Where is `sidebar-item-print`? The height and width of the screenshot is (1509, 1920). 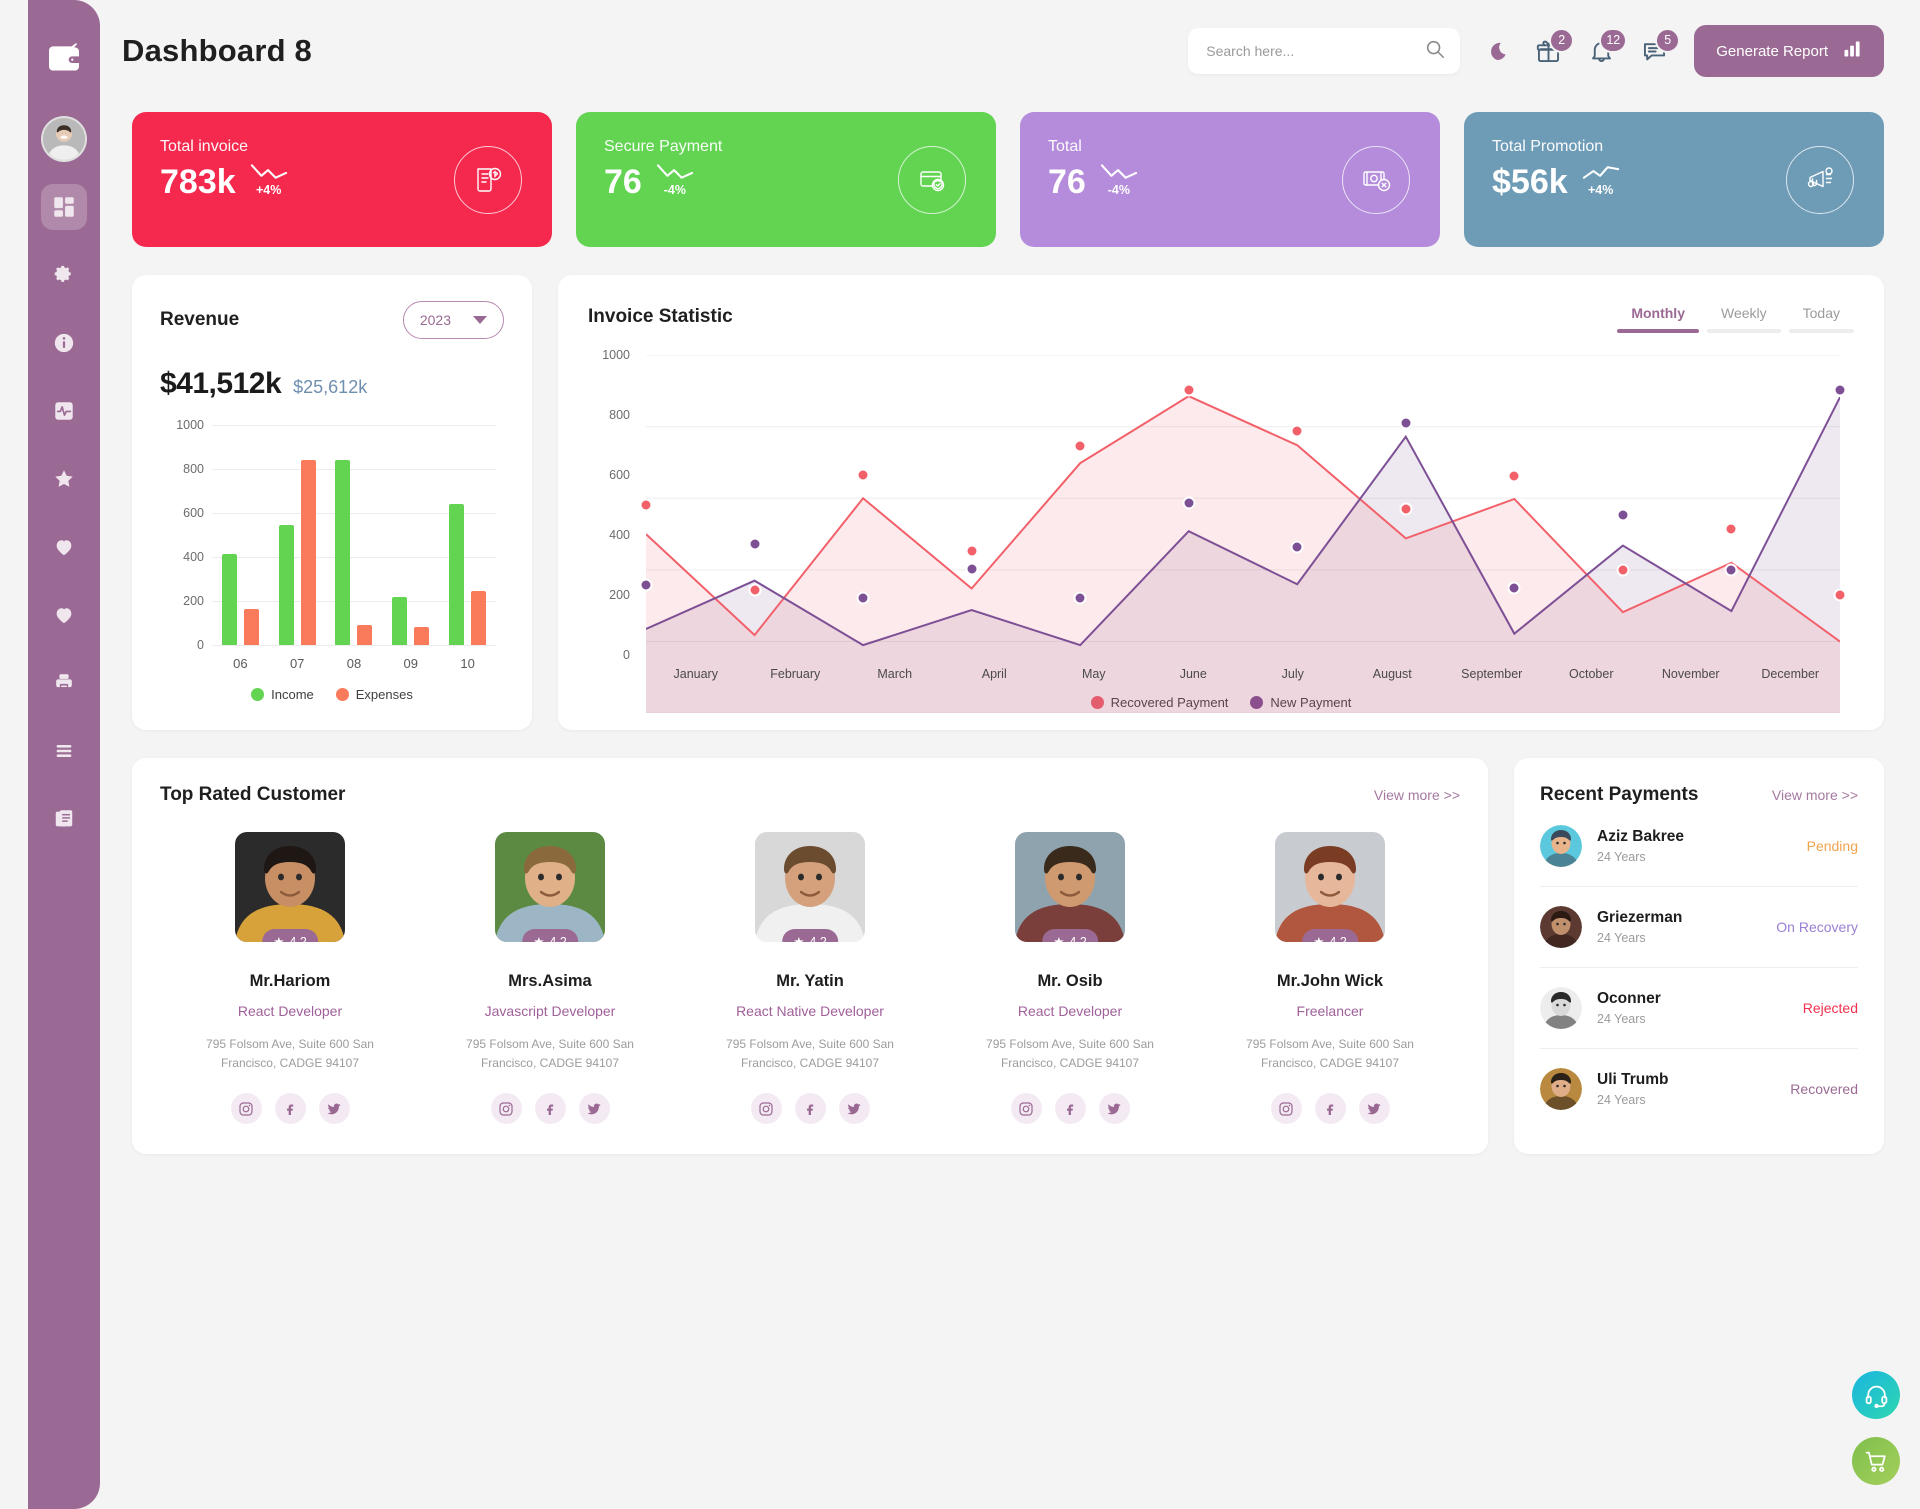
sidebar-item-print is located at coordinates (64, 683).